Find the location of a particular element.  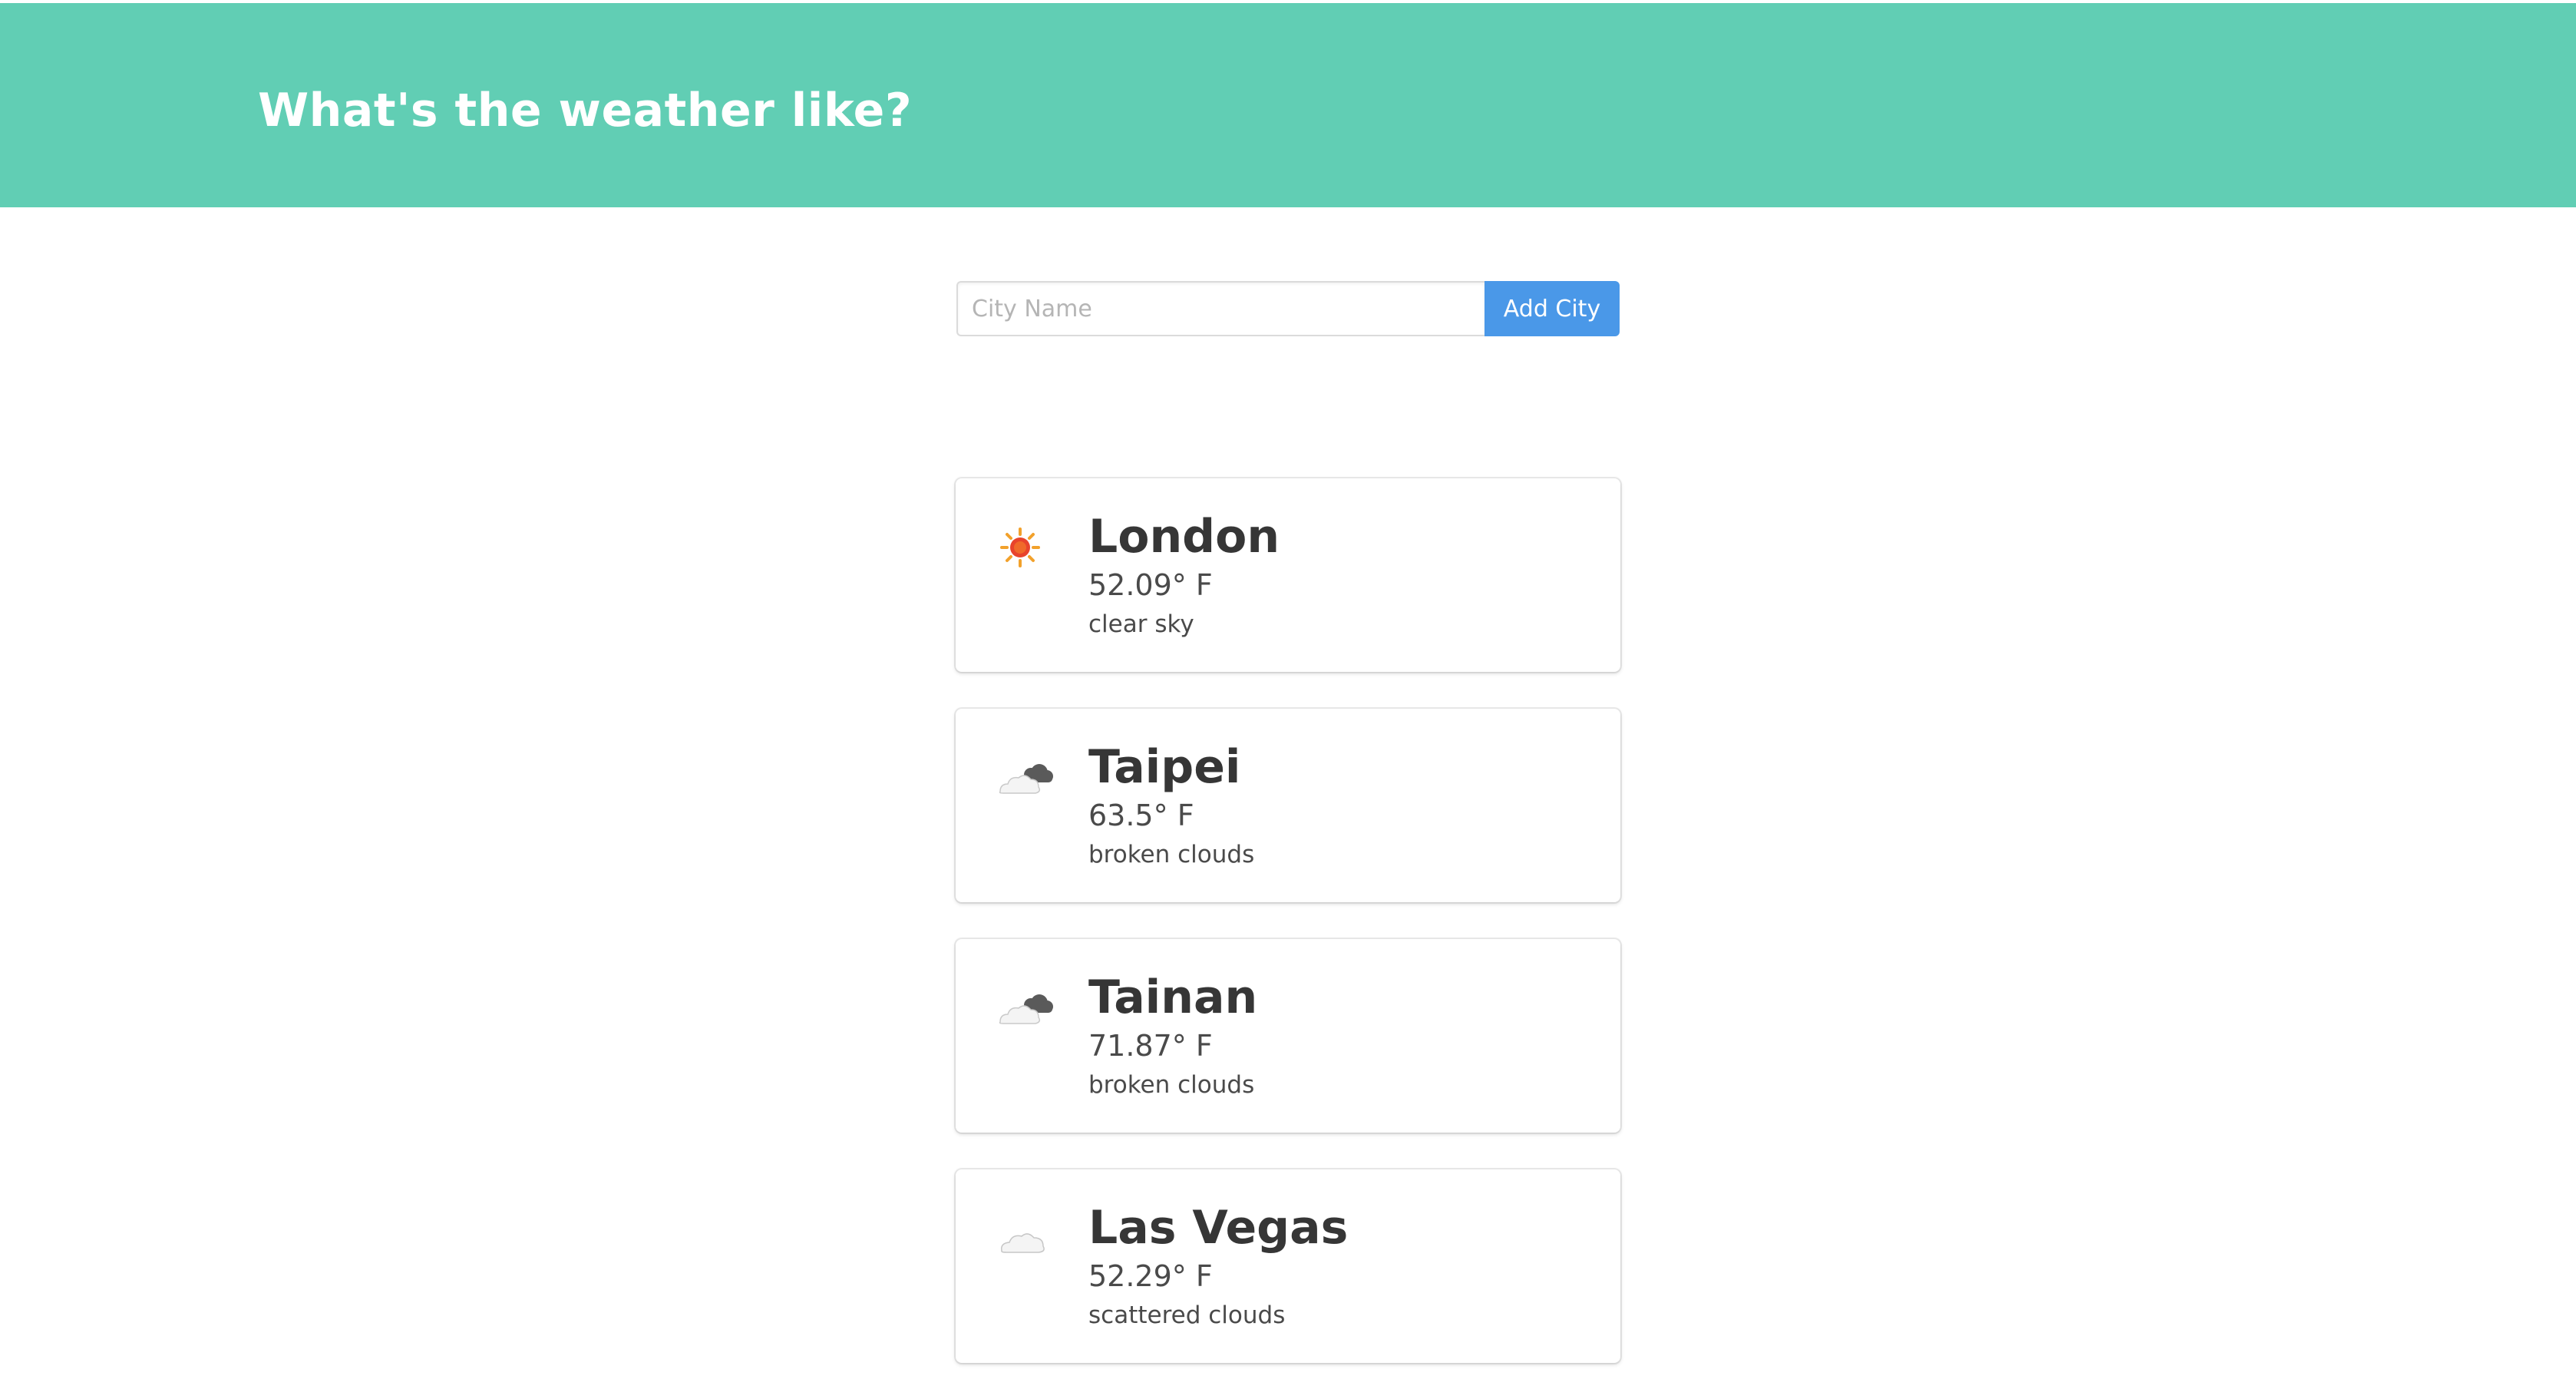

weather-card-london: London 52.09° F clear sky is located at coordinates (1288, 575).